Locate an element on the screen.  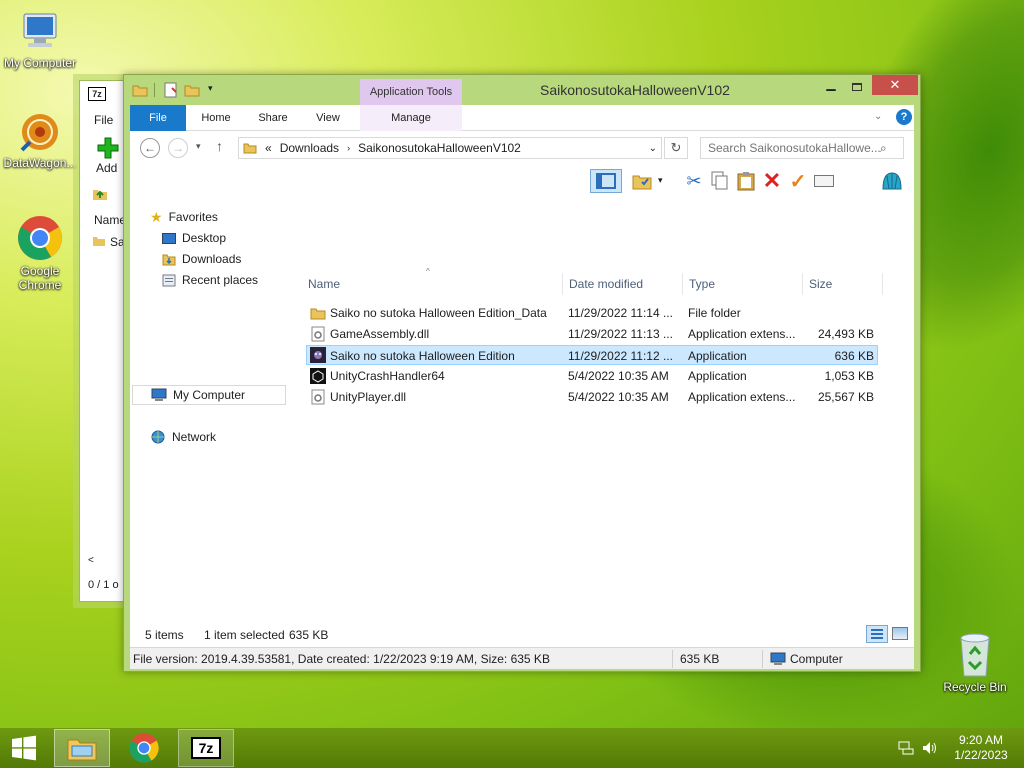
qat-dropdown-icon: ▾ is located at coordinates (210, 88).